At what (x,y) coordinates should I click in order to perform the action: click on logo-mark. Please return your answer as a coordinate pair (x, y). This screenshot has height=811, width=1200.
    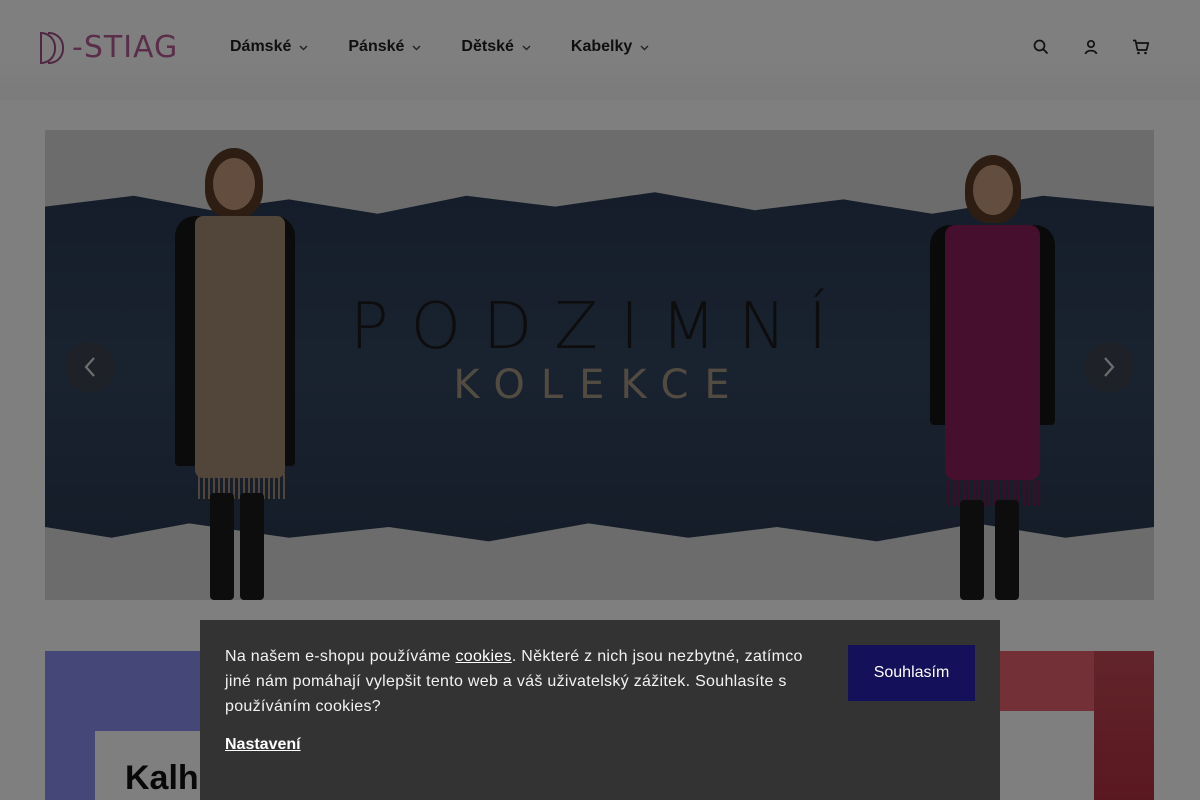
    Looking at the image, I should click on (55, 48).